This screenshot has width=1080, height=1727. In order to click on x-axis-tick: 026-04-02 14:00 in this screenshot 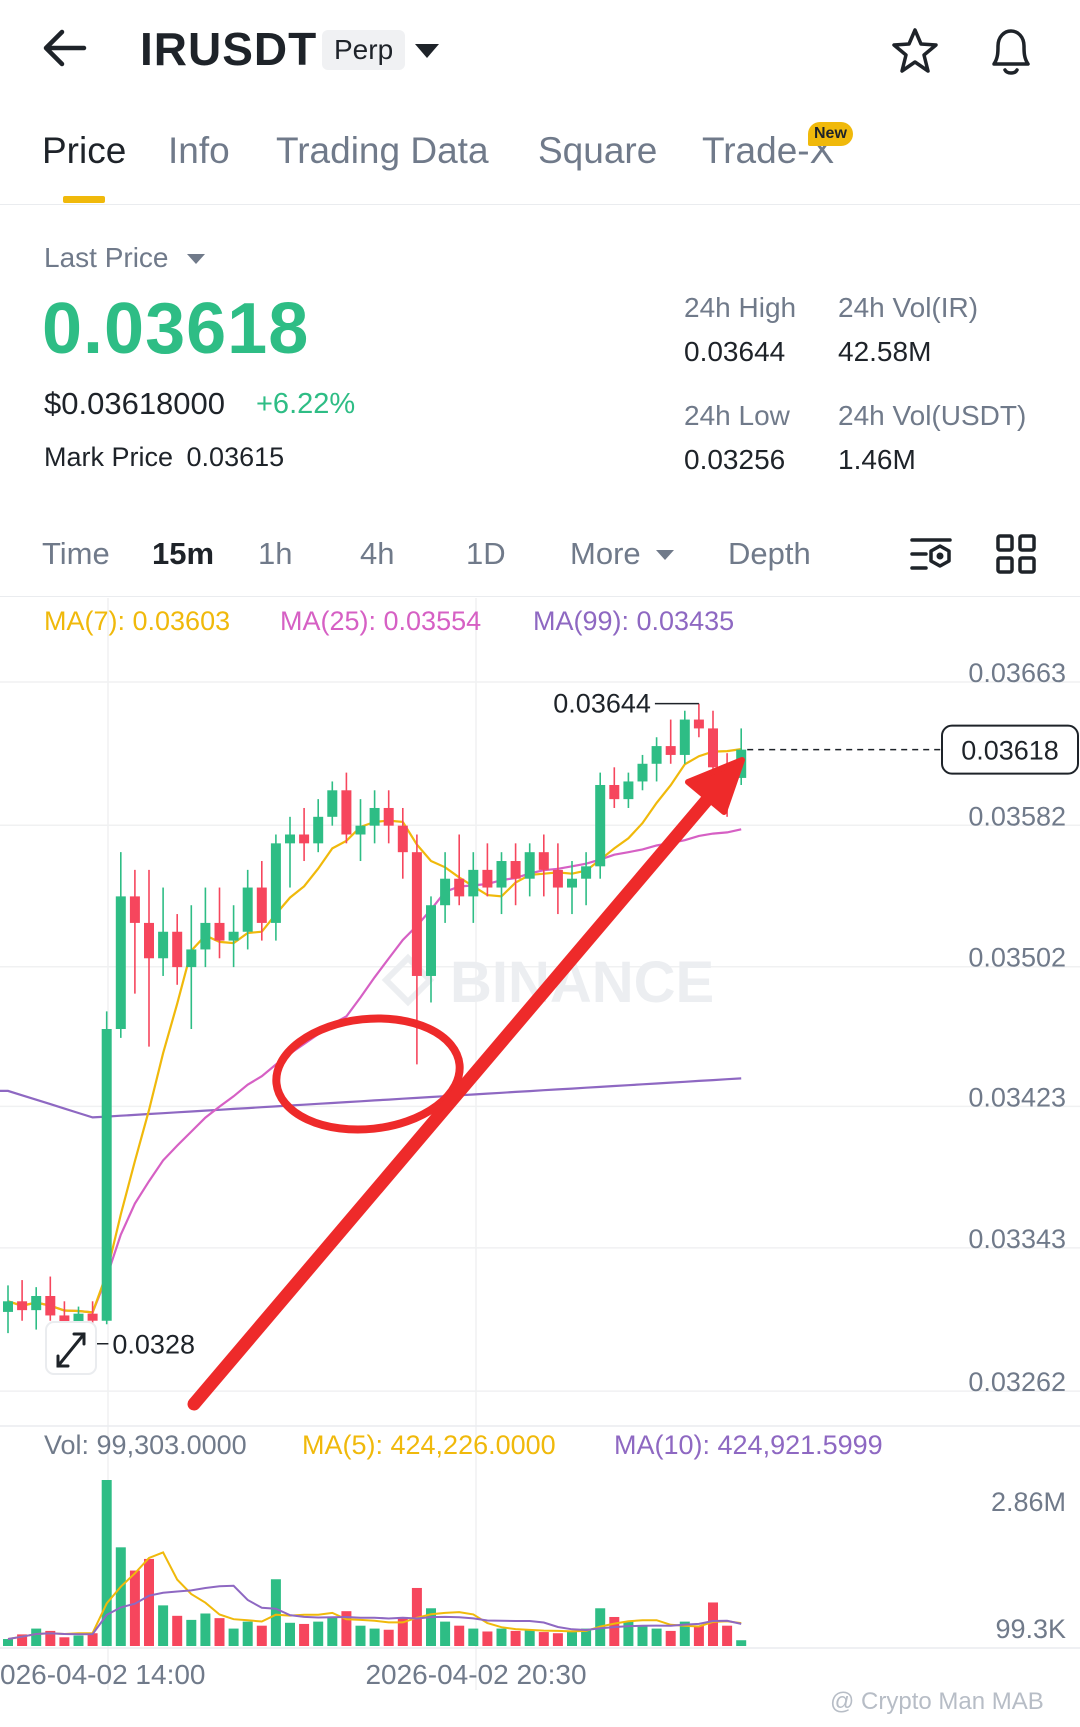, I will do `click(103, 1674)`.